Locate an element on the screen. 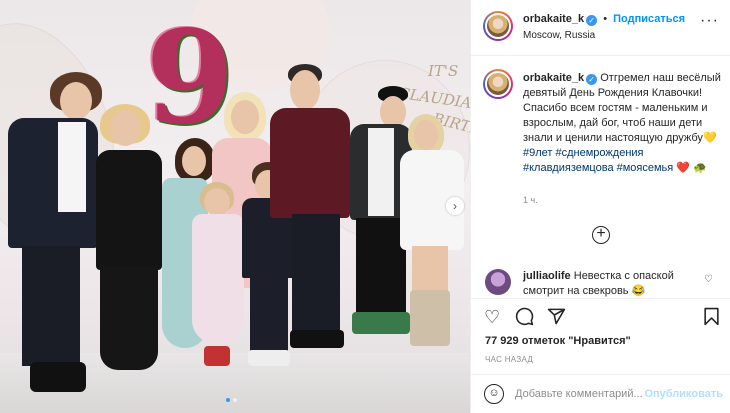 This screenshot has height=413, width=730. caption-time: 1 ч. is located at coordinates (530, 200).